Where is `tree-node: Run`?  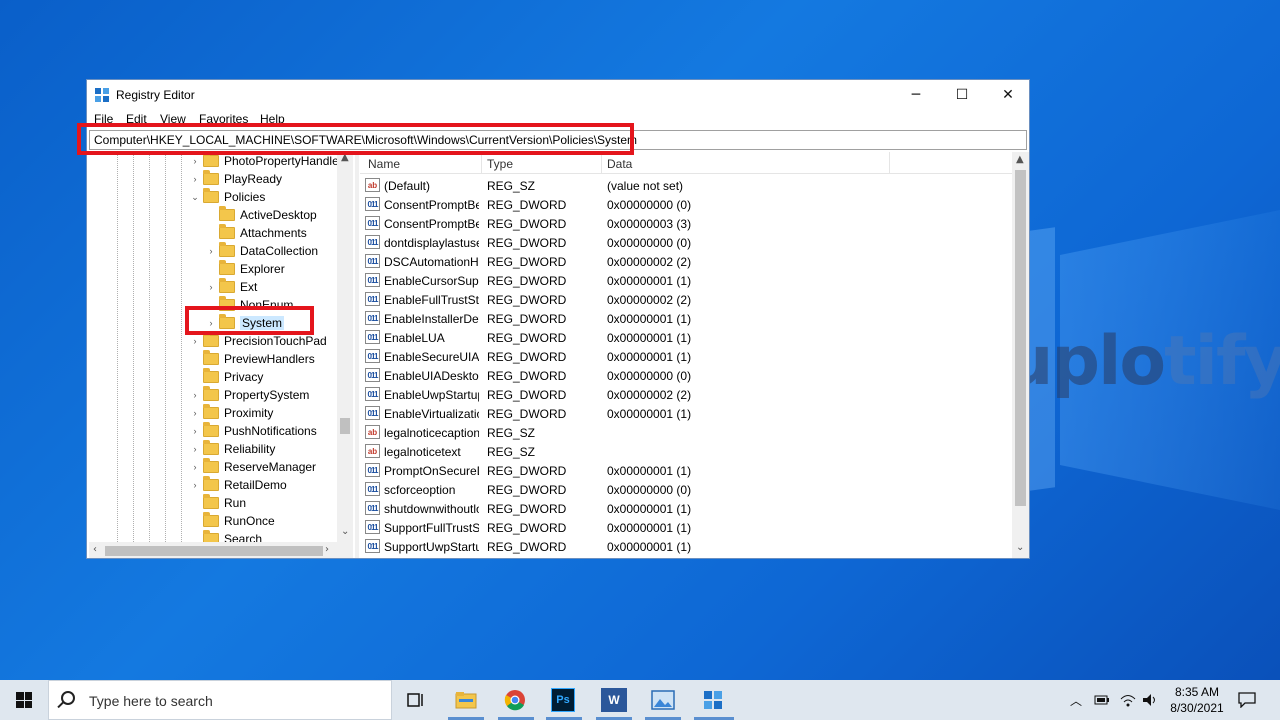
tree-node: Run is located at coordinates (217, 503).